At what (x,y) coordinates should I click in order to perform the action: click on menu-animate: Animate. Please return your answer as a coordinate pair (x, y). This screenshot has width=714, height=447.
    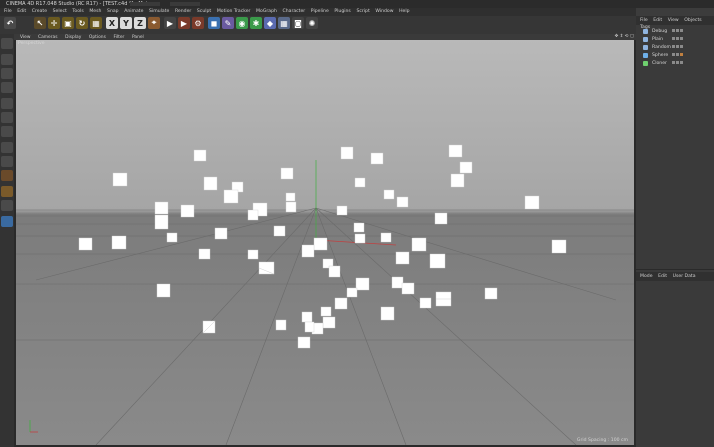
    Looking at the image, I should click on (133, 11).